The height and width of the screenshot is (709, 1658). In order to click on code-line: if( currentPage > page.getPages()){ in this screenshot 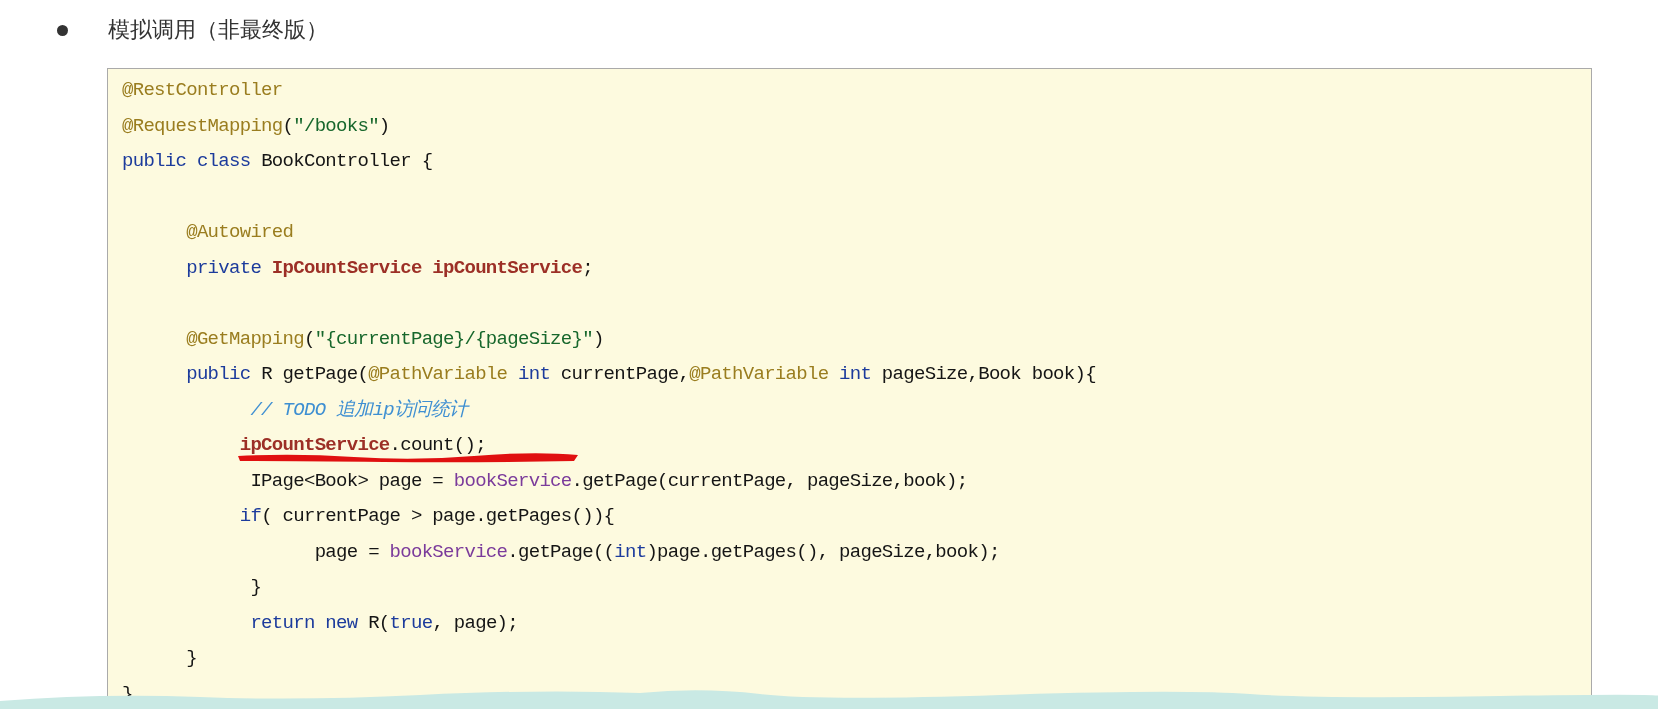, I will do `click(426, 516)`.